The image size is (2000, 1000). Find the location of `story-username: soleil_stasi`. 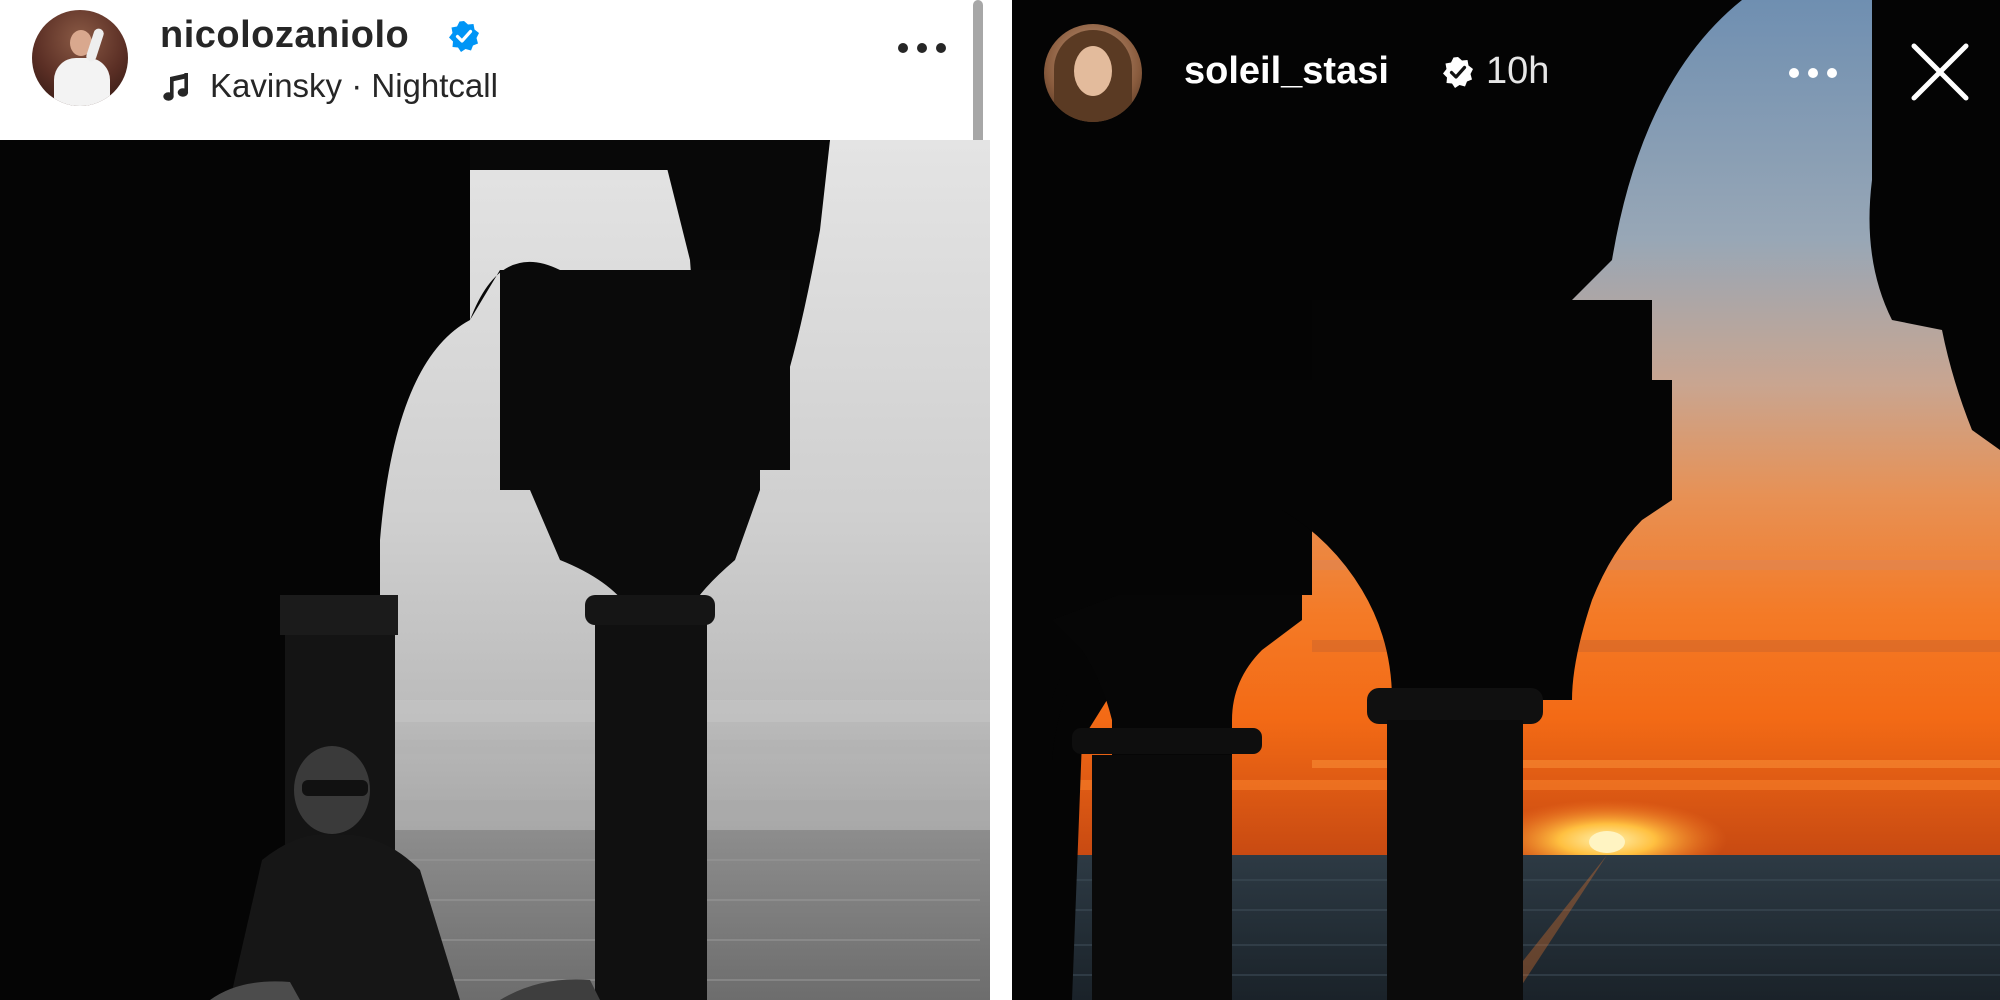

story-username: soleil_stasi is located at coordinates (1286, 71).